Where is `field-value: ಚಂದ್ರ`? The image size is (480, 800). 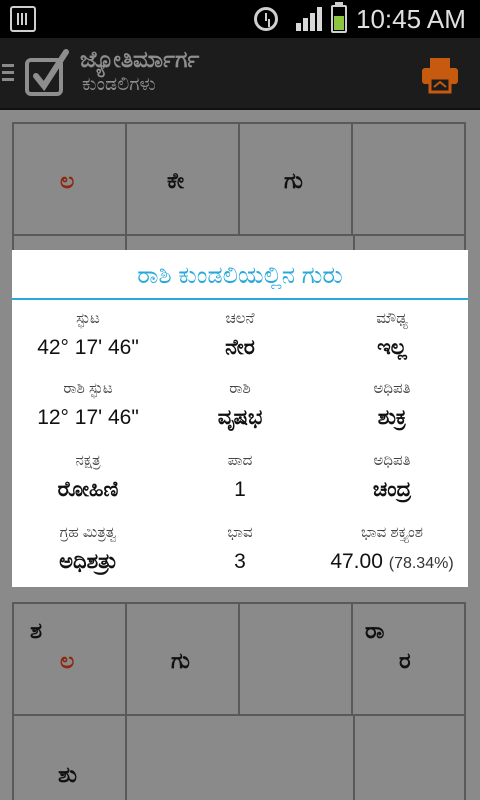 field-value: ಚಂದ್ರ is located at coordinates (392, 489).